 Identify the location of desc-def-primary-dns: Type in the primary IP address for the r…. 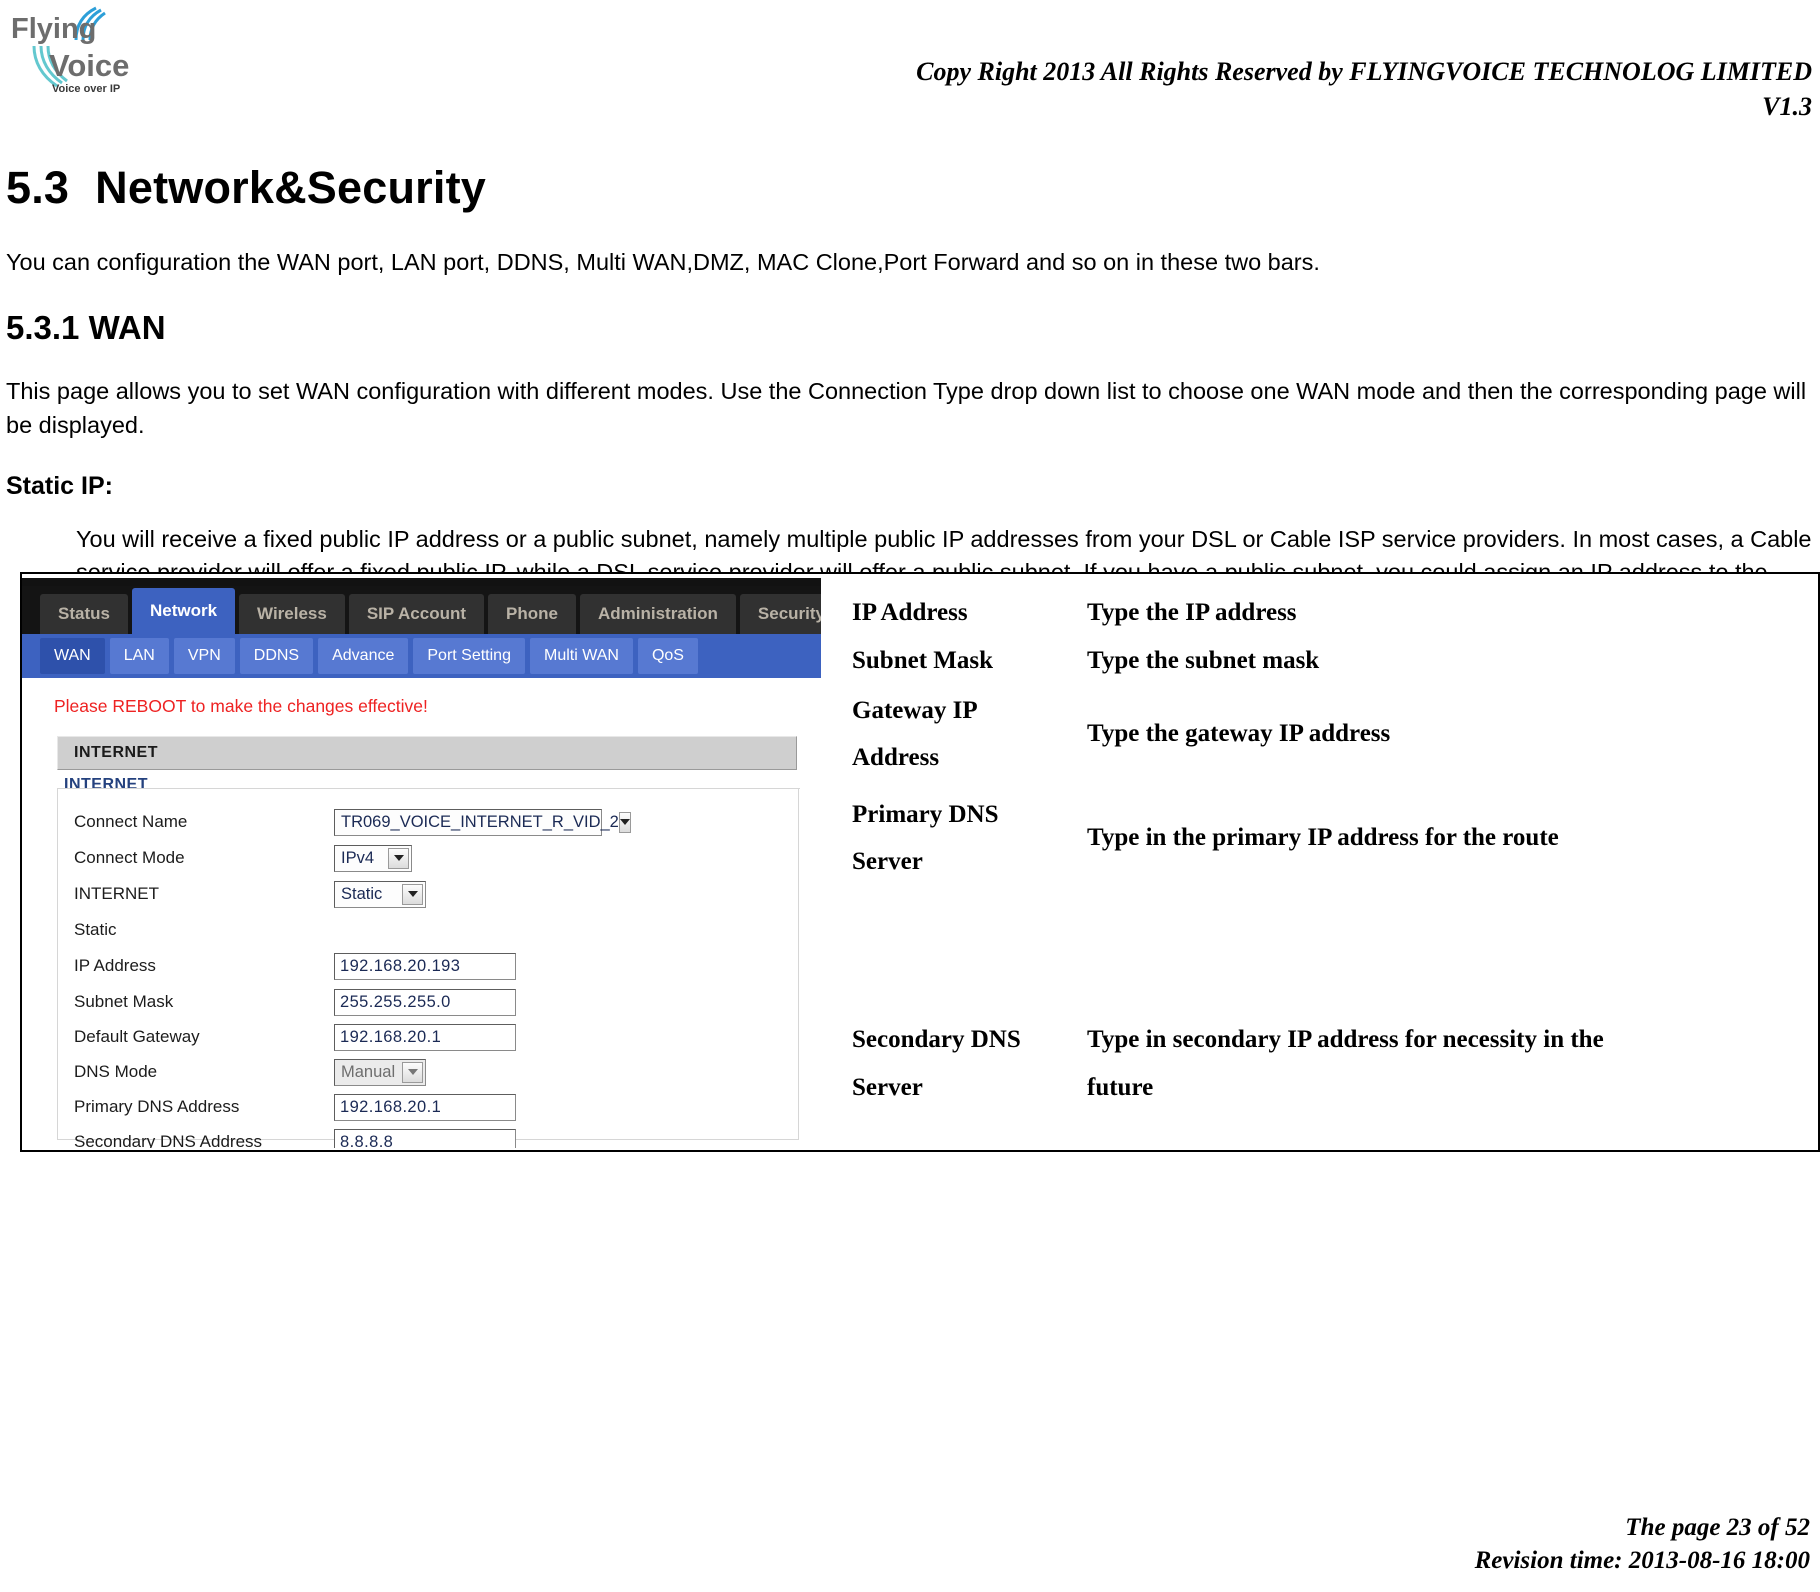
(1323, 837).